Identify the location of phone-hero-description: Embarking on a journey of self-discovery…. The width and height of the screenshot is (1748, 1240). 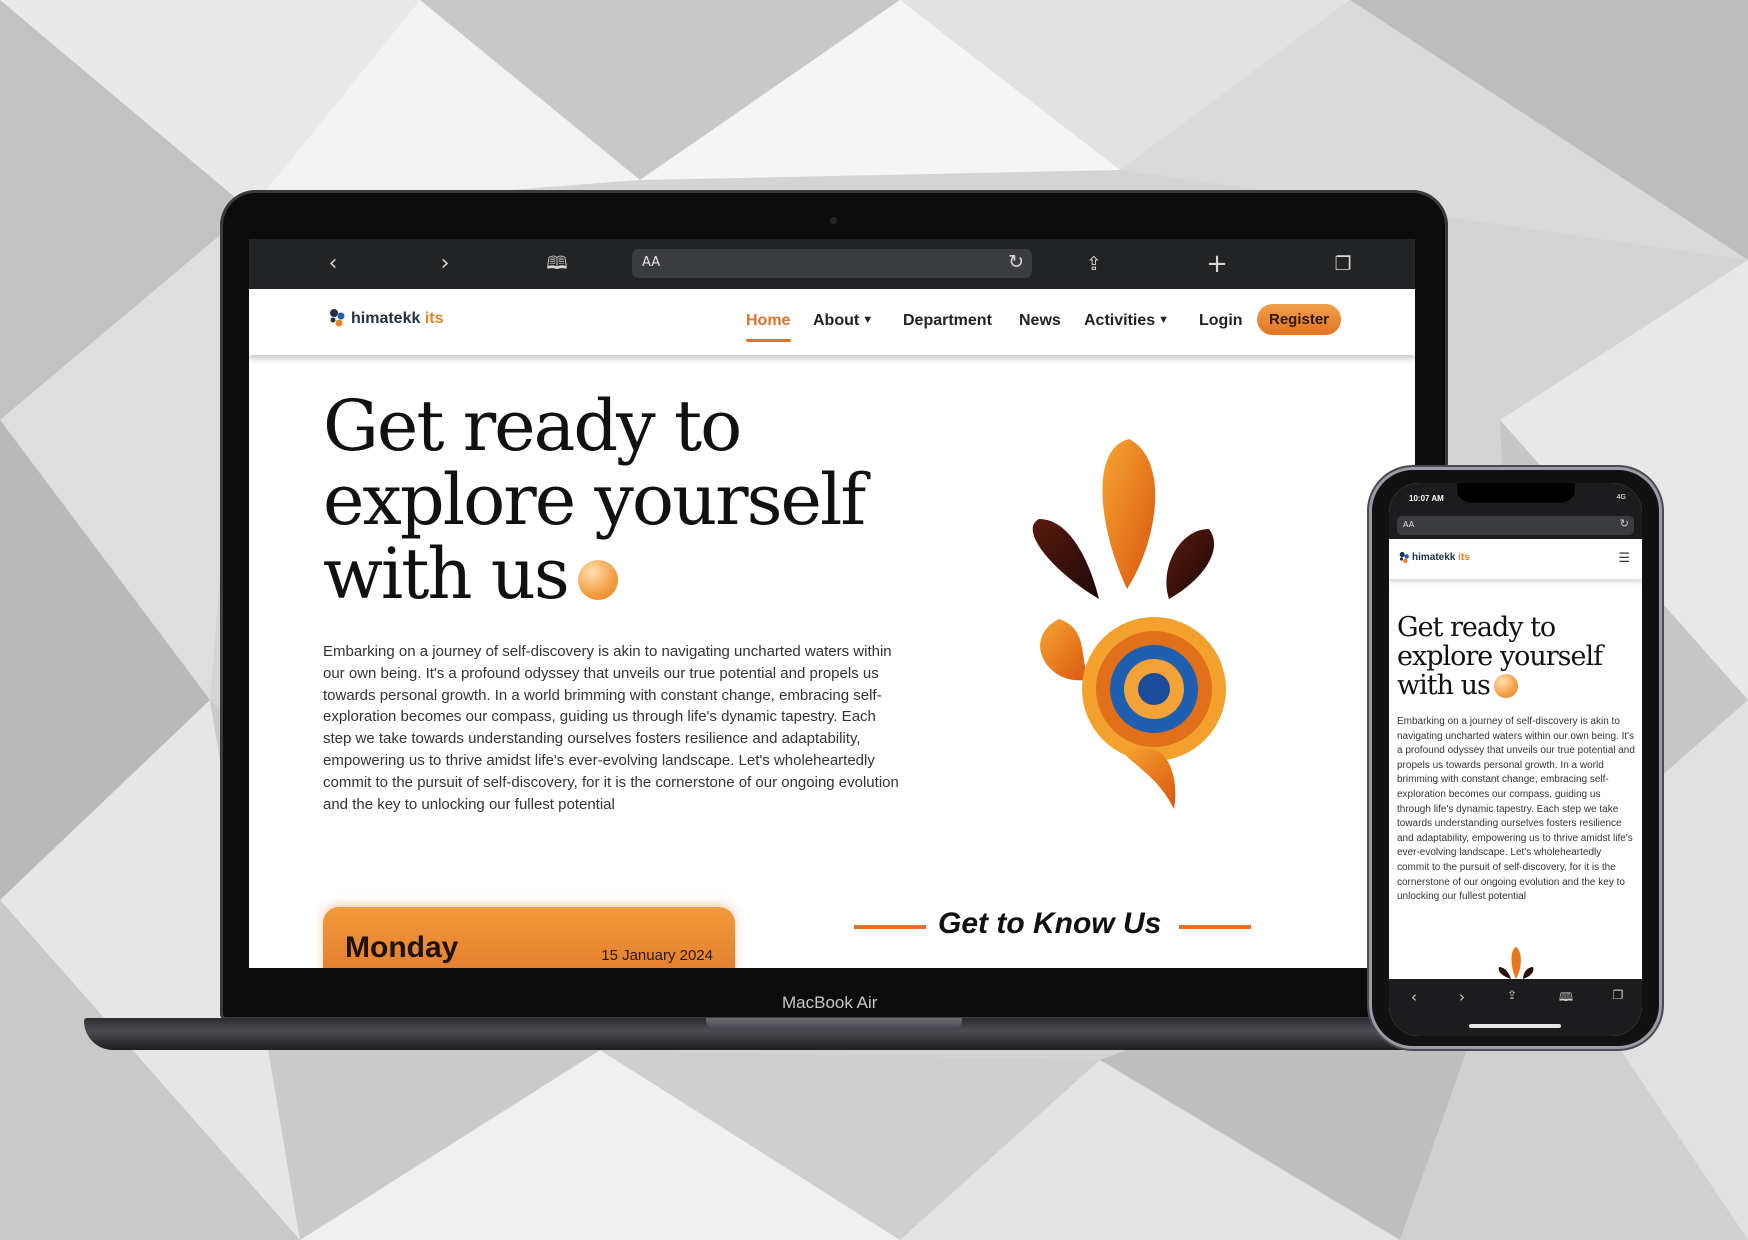
(1516, 809).